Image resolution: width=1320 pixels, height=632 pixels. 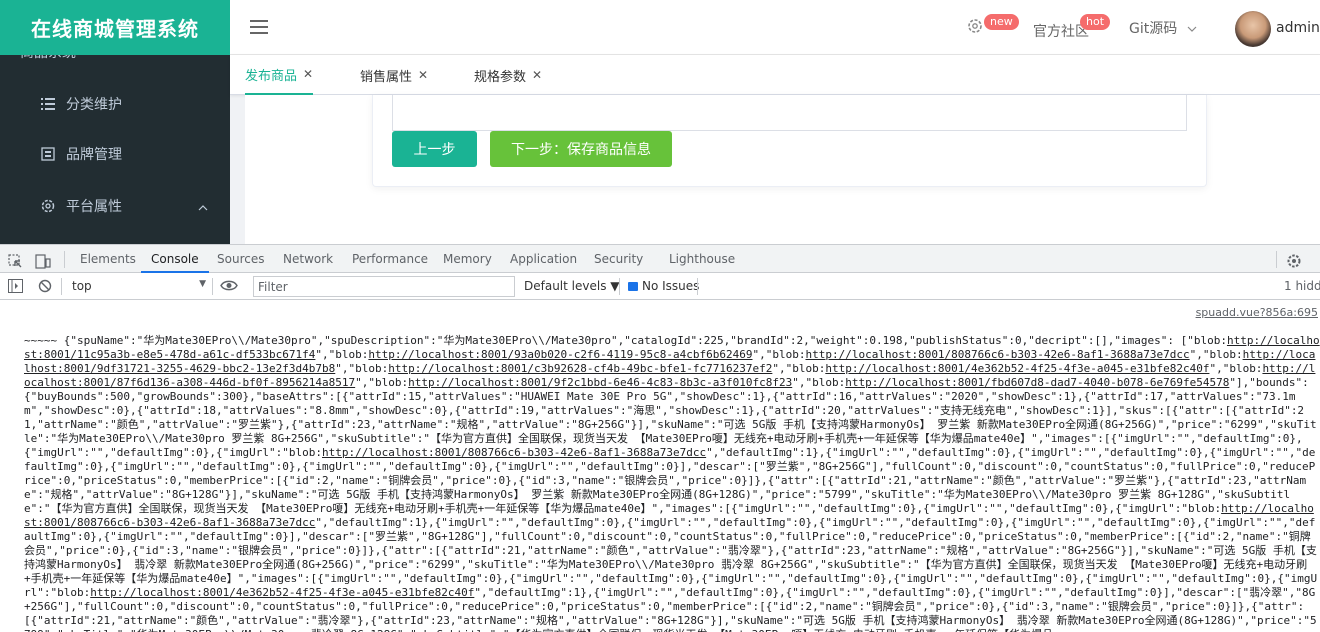 What do you see at coordinates (390, 259) in the screenshot?
I see `tab-performance: Performance` at bounding box center [390, 259].